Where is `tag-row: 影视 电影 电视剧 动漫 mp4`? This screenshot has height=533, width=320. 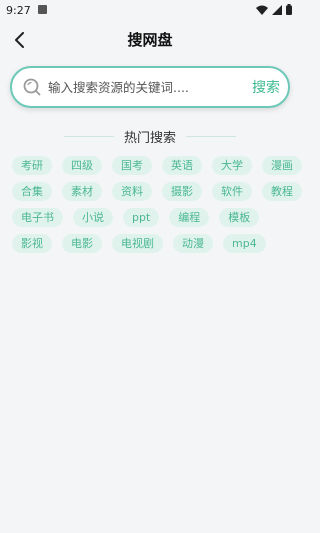 tag-row: 影视 电影 电视剧 动漫 mp4 is located at coordinates (152, 243).